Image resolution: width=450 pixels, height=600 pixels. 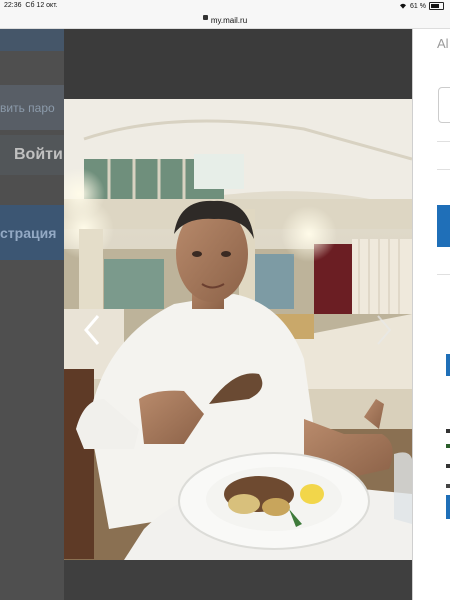 What do you see at coordinates (443, 43) in the screenshot?
I see `sidebar-label: Al` at bounding box center [443, 43].